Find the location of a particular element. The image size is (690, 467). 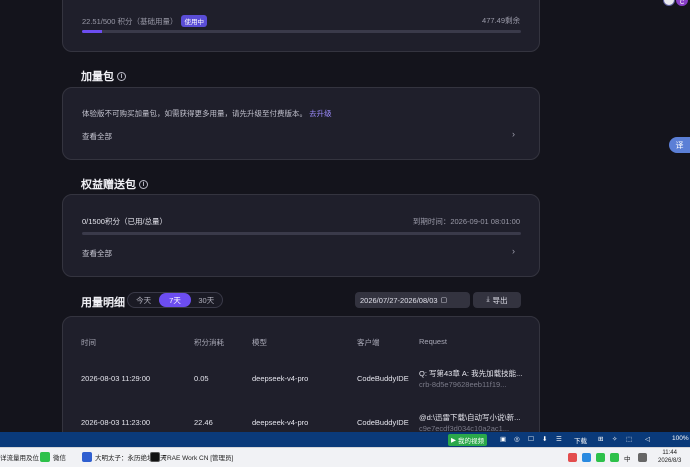

status-icon-4: ⬇ is located at coordinates (544, 439).